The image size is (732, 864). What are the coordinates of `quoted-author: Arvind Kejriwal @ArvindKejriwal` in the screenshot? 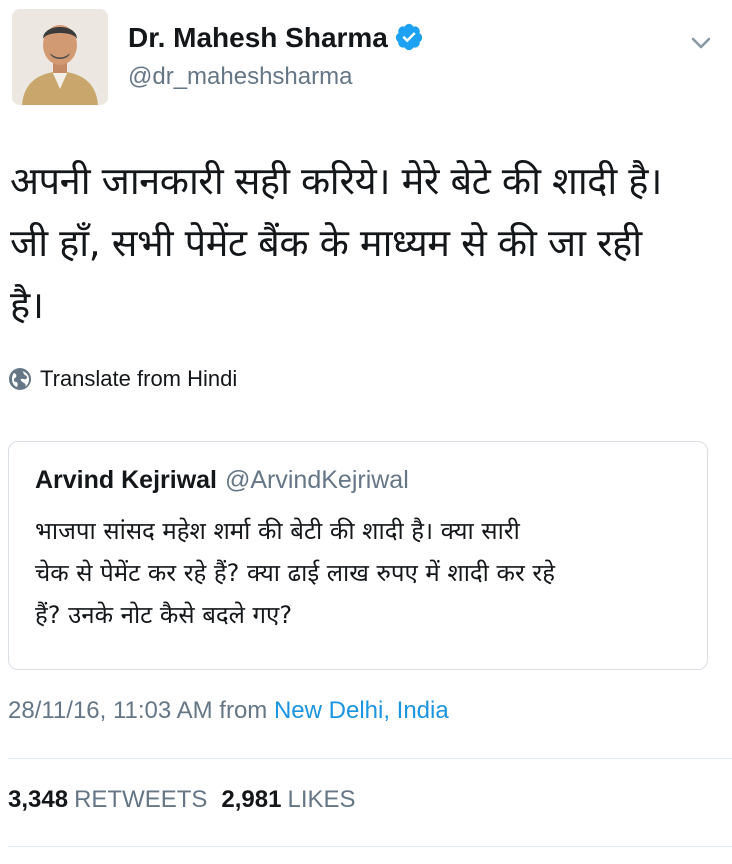 It's located at (222, 480).